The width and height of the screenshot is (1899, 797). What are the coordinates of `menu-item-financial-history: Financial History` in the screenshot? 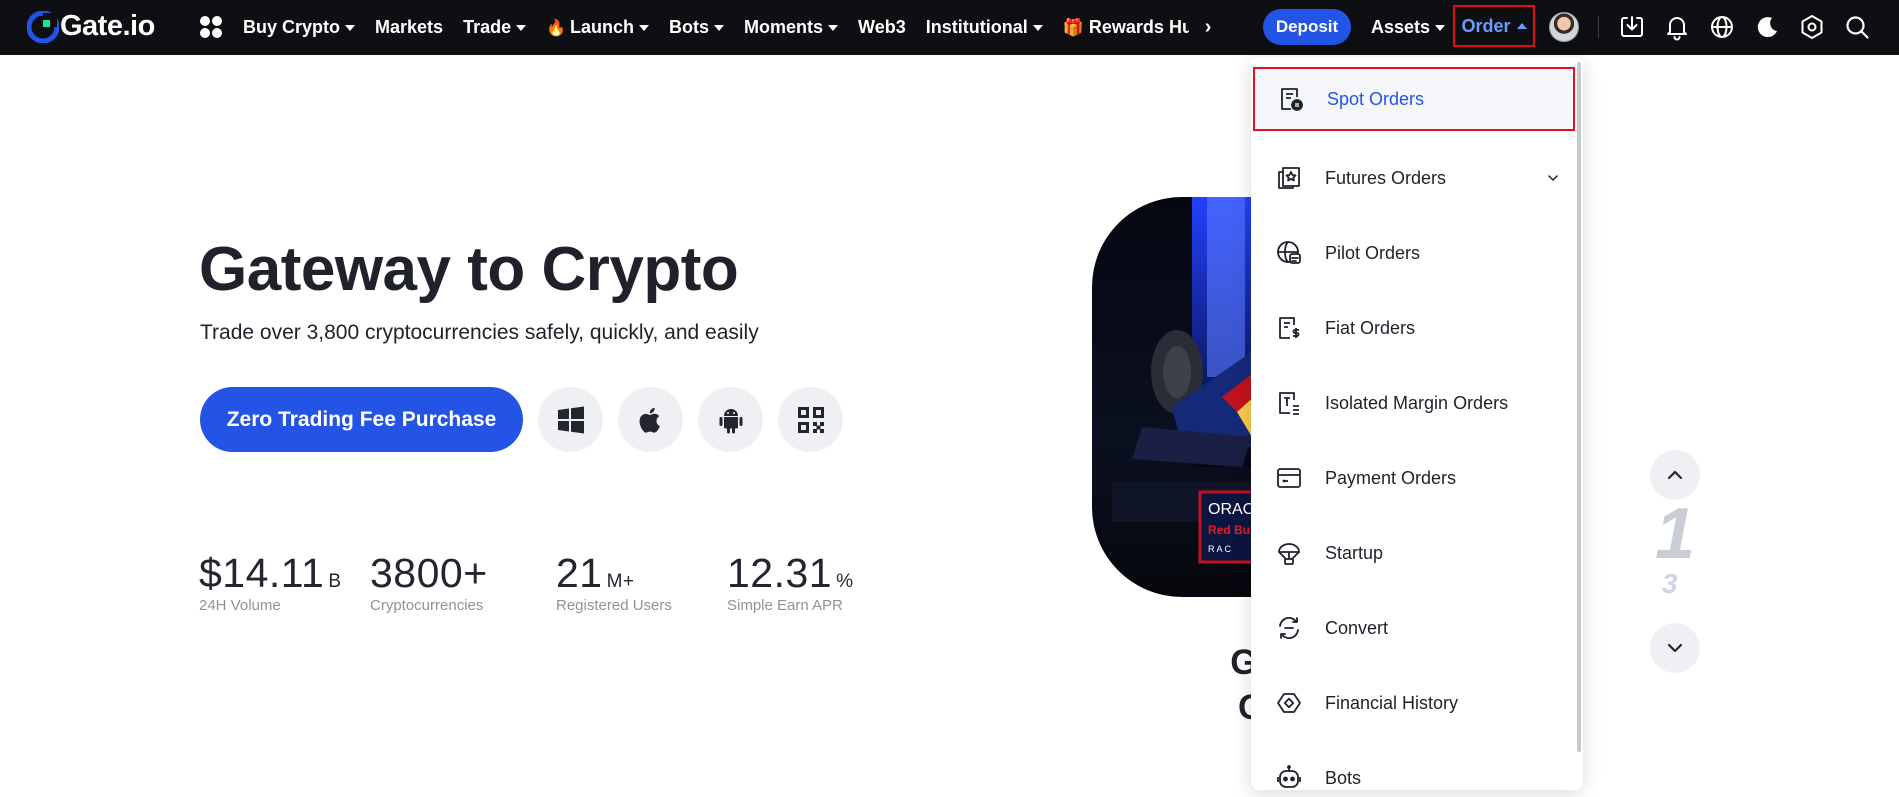 It's located at (1414, 703).